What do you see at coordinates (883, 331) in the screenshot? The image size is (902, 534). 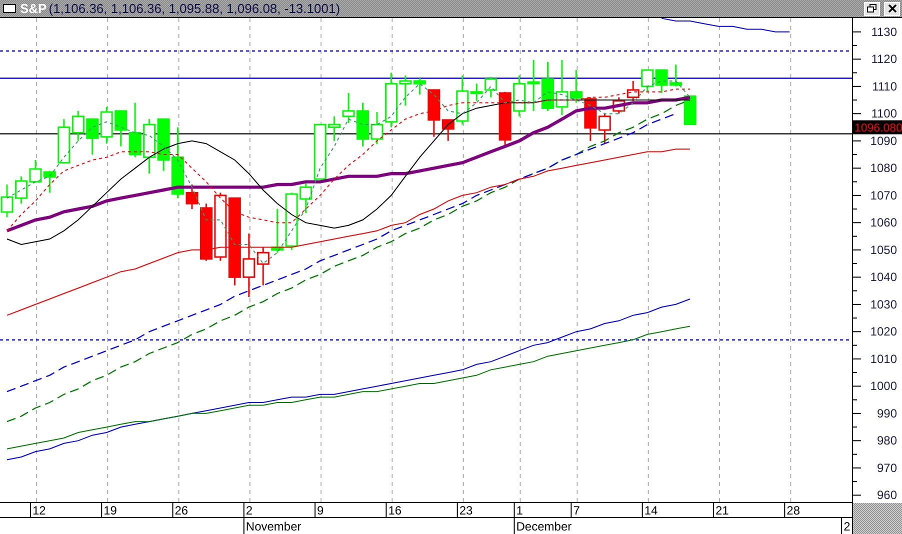 I see `y-axis-label: 1020` at bounding box center [883, 331].